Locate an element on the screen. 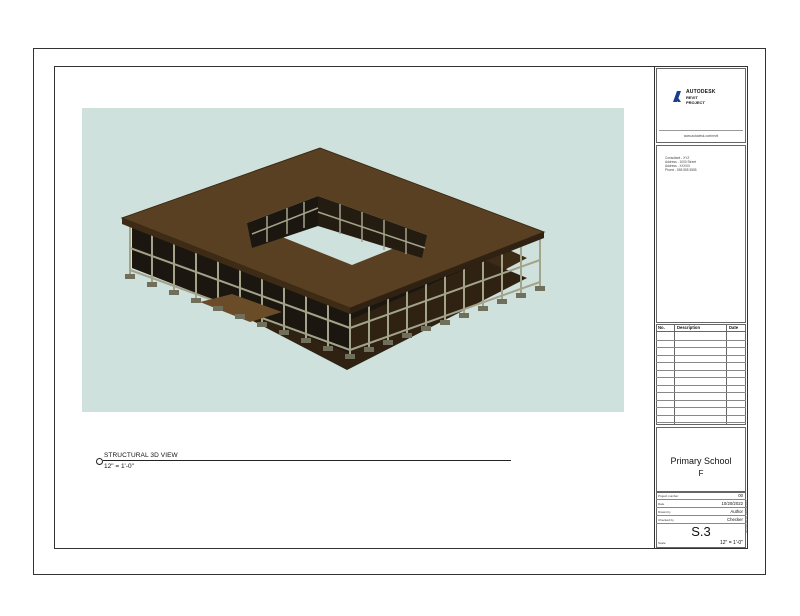 Image resolution: width=800 pixels, height=616 pixels. revisions-col-date: Date is located at coordinates (734, 327).